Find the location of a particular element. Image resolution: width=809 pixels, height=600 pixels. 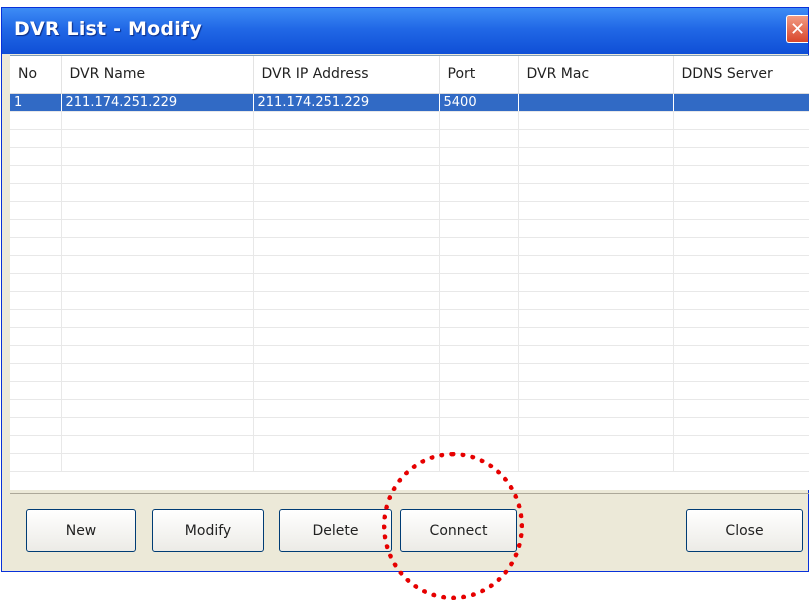

connect-button: Connect is located at coordinates (458, 530).